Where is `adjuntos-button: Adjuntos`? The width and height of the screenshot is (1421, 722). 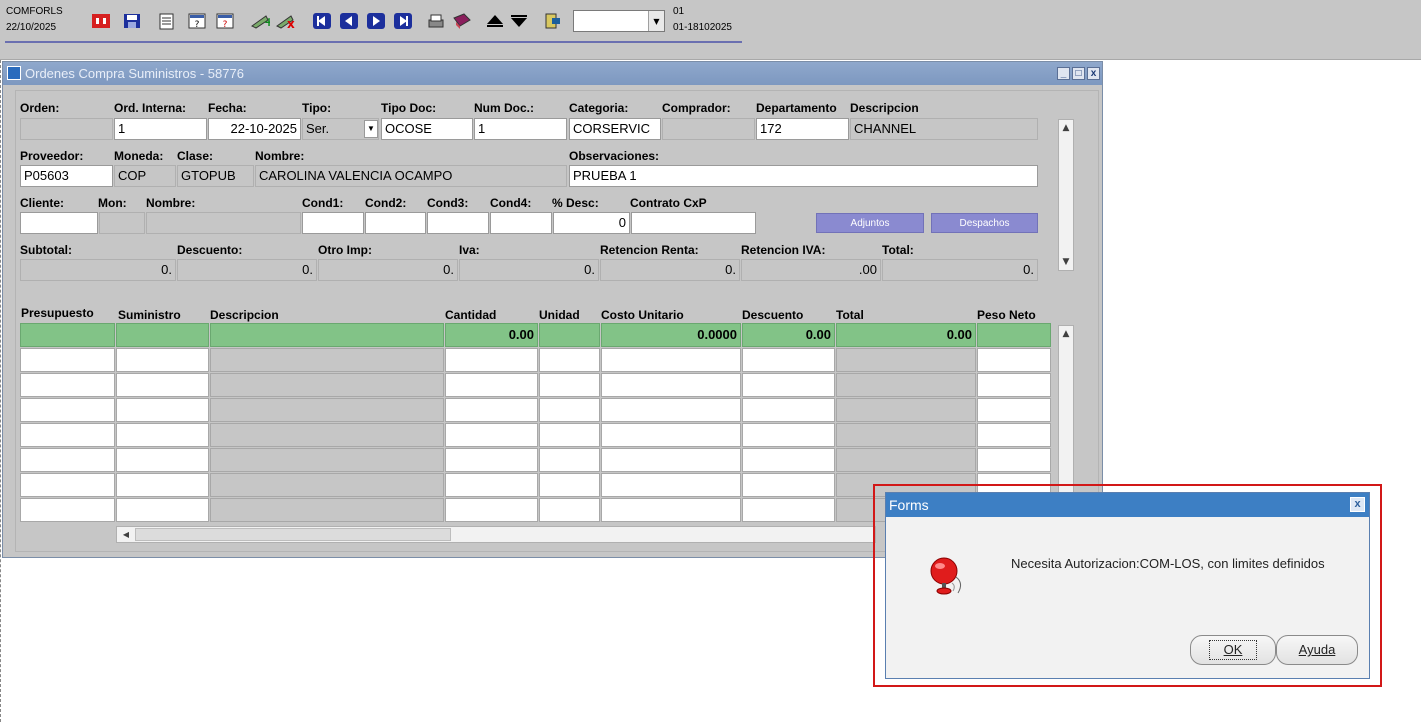
adjuntos-button: Adjuntos is located at coordinates (870, 223).